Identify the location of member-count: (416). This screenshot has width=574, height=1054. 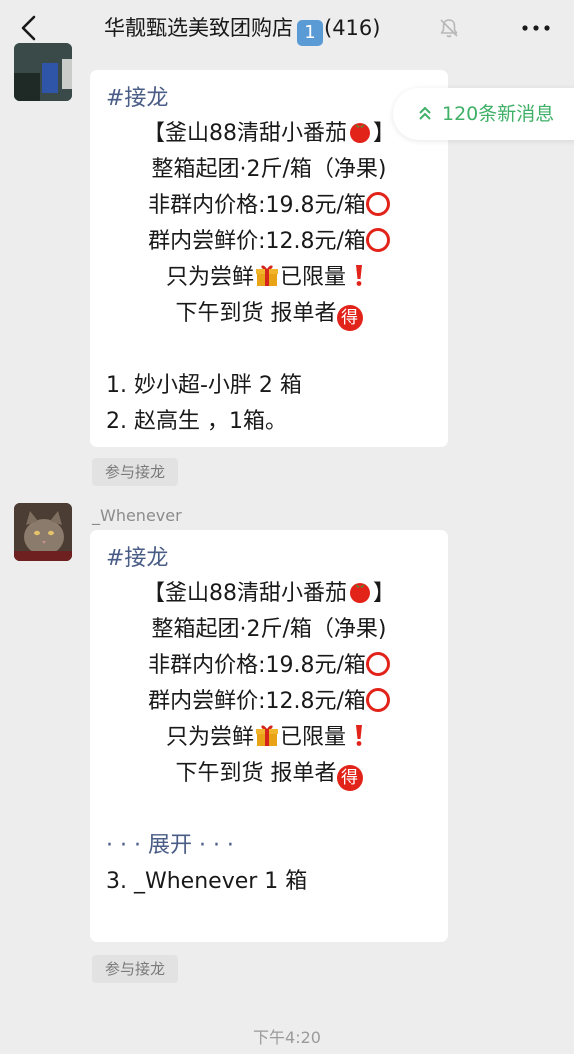
(352, 28).